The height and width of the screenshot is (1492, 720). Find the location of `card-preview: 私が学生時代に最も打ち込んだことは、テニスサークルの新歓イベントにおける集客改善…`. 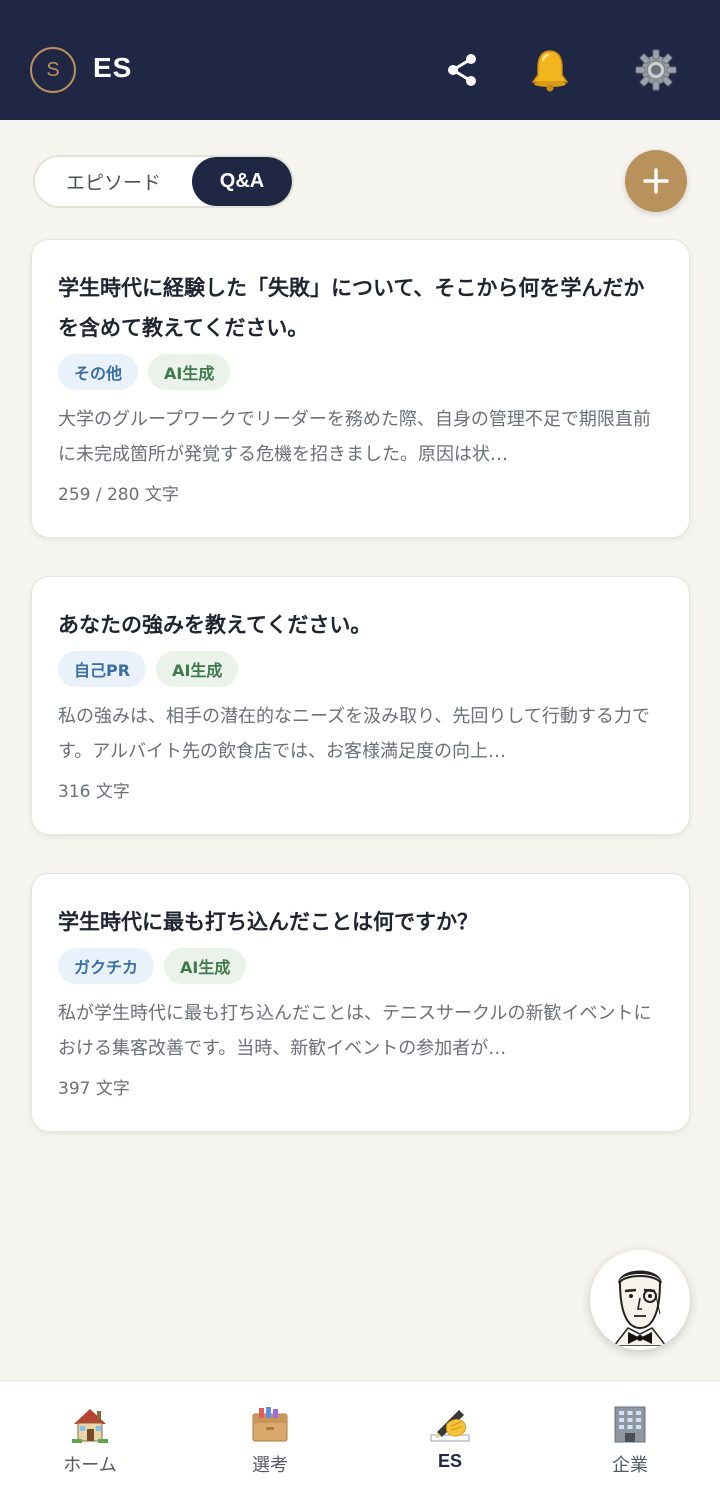

card-preview: 私が学生時代に最も打ち込んだことは、テニスサークルの新歓イベントにおける集客改善… is located at coordinates (355, 1031).